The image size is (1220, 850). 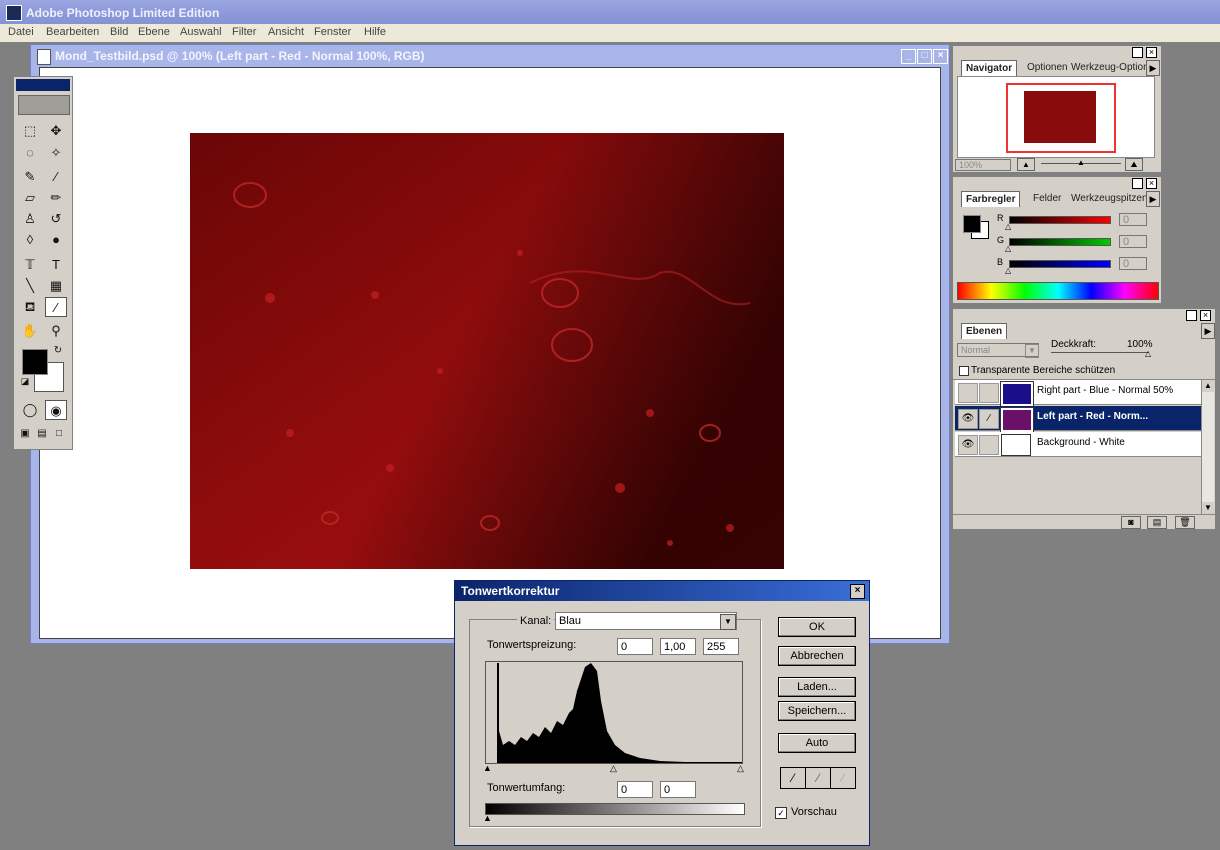 I want to click on marquee-tool-icon: ⬚, so click(x=30, y=131).